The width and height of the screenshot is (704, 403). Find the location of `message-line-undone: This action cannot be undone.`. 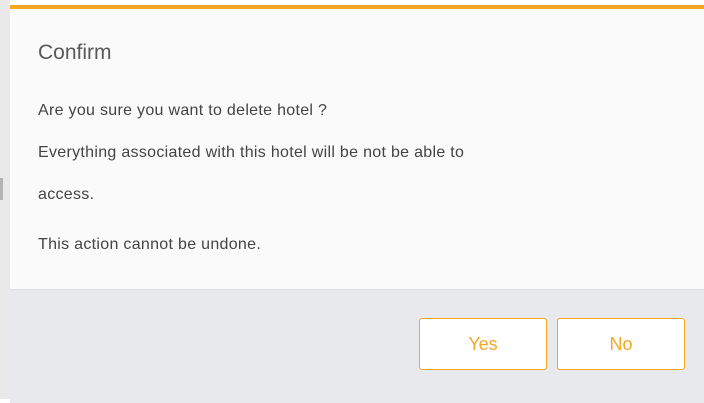

message-line-undone: This action cannot be undone. is located at coordinates (150, 244).